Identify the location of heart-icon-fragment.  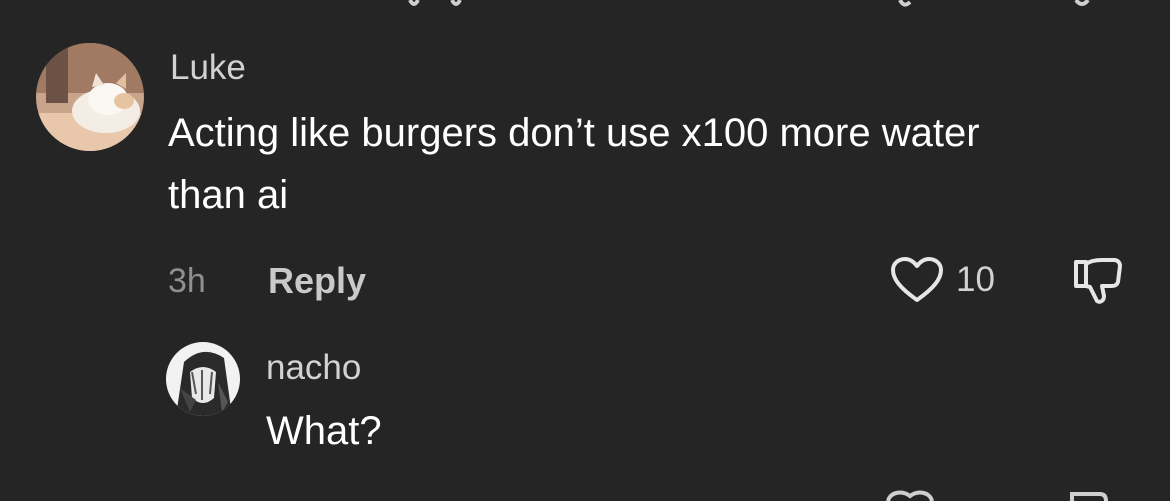
(910, 495).